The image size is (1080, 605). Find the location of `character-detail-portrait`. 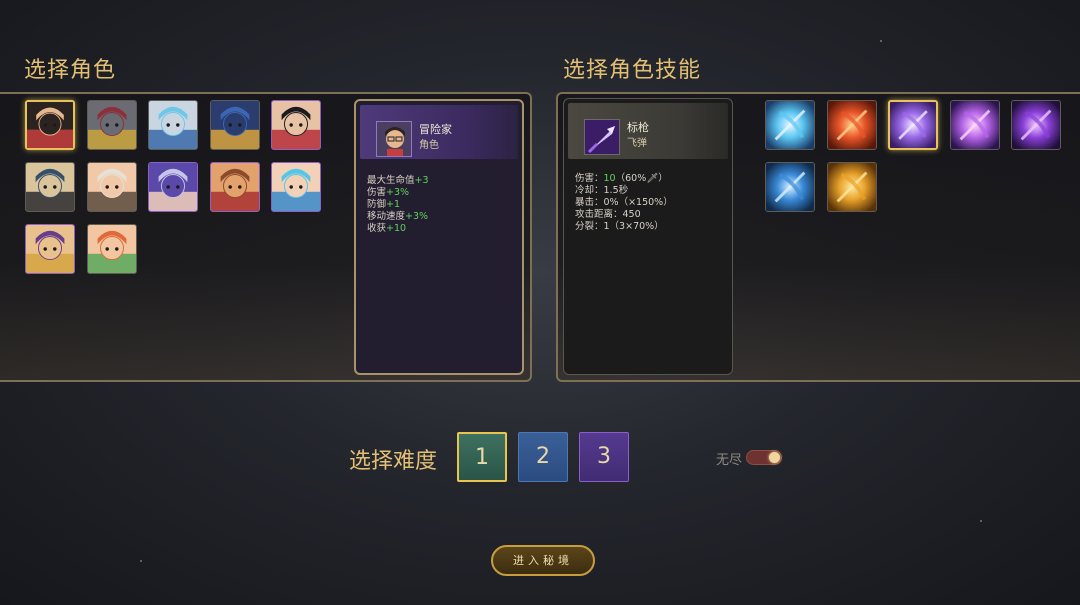

character-detail-portrait is located at coordinates (394, 139).